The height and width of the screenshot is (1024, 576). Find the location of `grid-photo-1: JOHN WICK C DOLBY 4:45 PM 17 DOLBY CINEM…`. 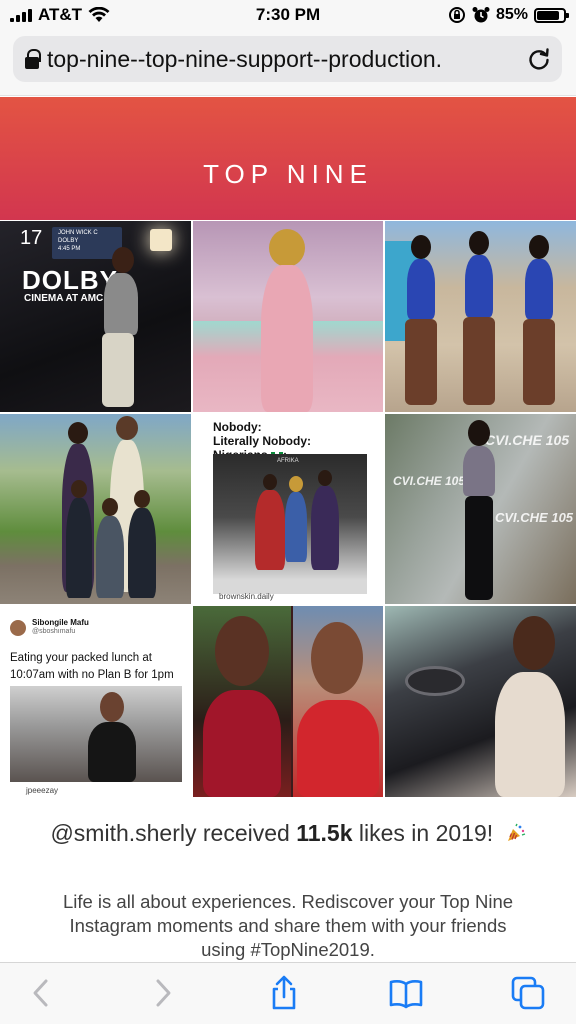

grid-photo-1: JOHN WICK C DOLBY 4:45 PM 17 DOLBY CINEM… is located at coordinates (95, 316).